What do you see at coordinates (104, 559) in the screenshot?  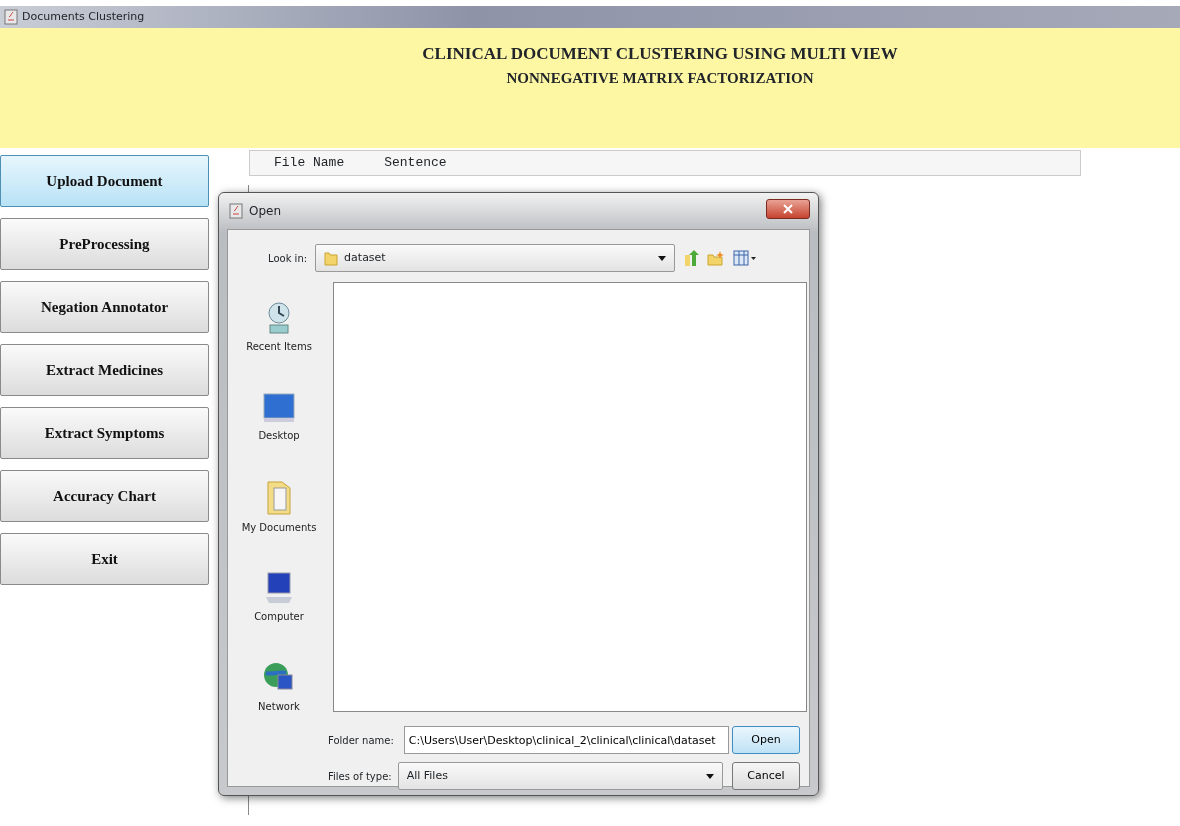 I see `sidebar-button: Exit` at bounding box center [104, 559].